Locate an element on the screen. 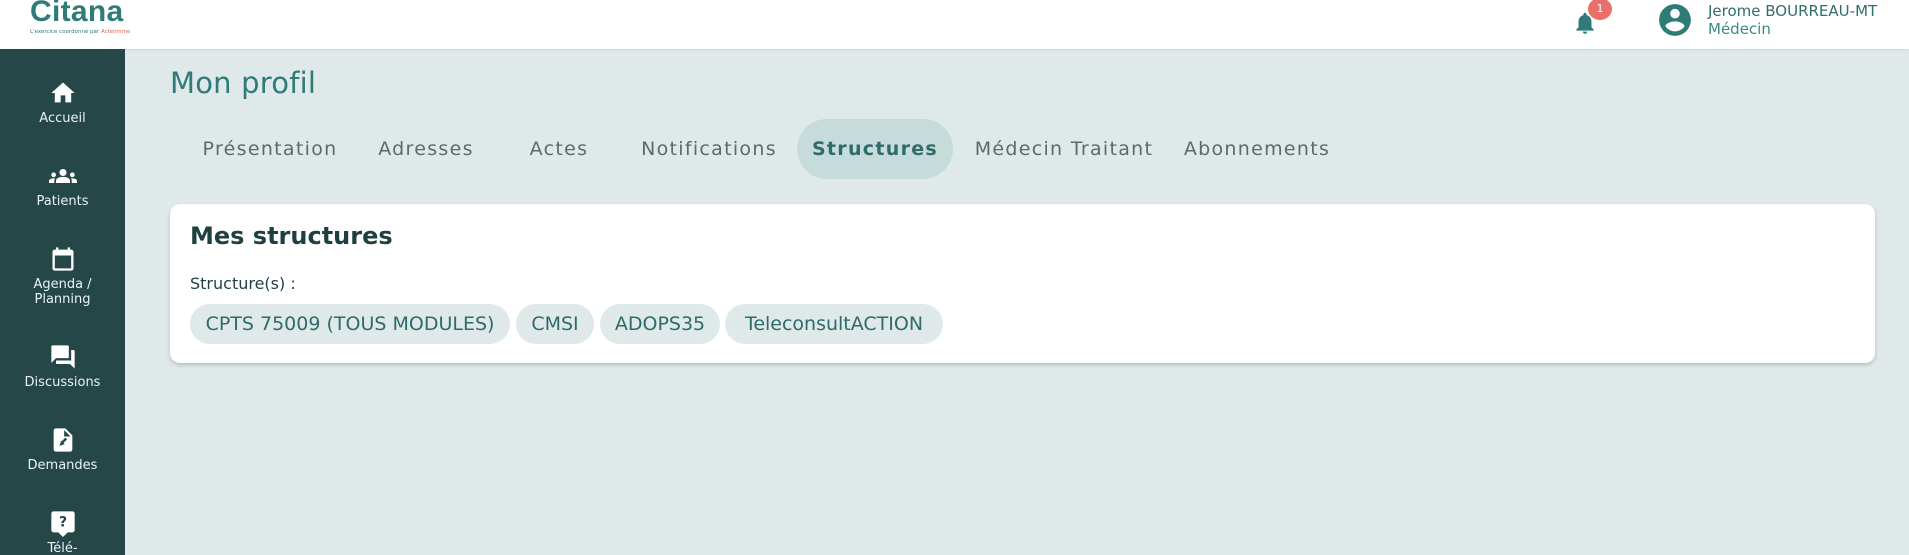  page-title: Mon profil is located at coordinates (243, 83).